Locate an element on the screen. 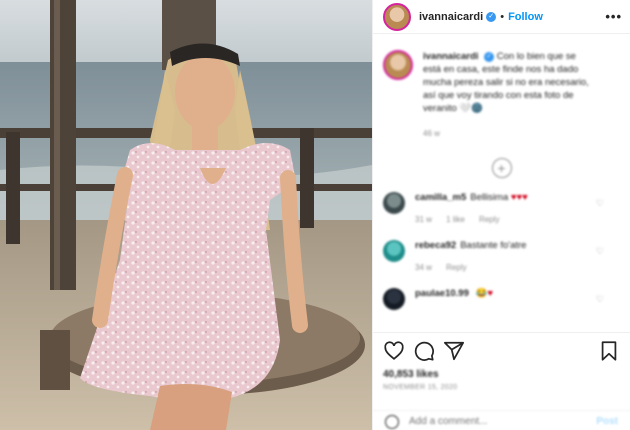  comment-row: rebeca92 Bastante fo'atre 34 w Reply ♡ is located at coordinates (501, 256).